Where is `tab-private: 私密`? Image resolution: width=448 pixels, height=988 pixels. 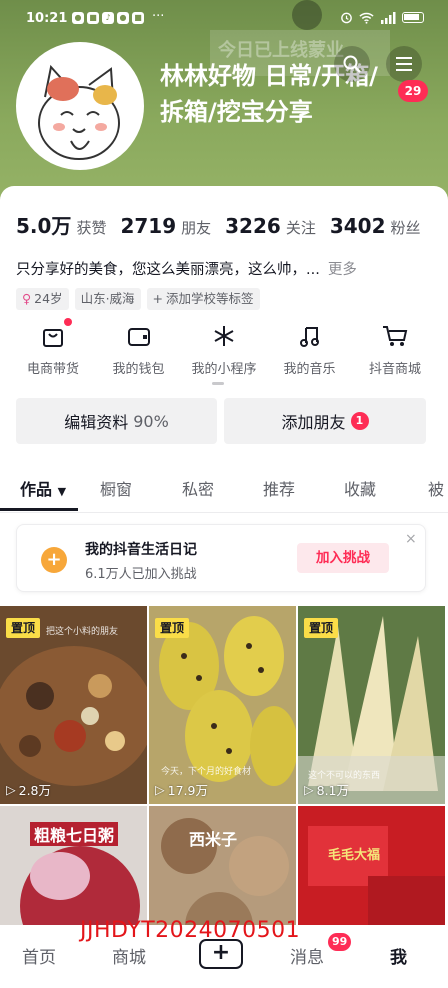 tab-private: 私密 is located at coordinates (198, 488).